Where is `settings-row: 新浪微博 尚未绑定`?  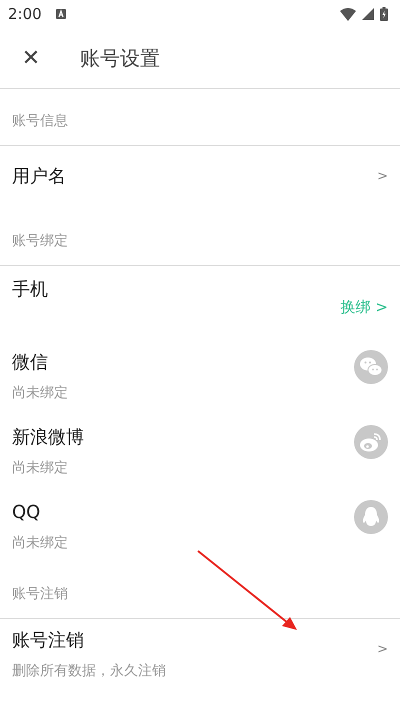 settings-row: 新浪微博 尚未绑定 is located at coordinates (200, 450).